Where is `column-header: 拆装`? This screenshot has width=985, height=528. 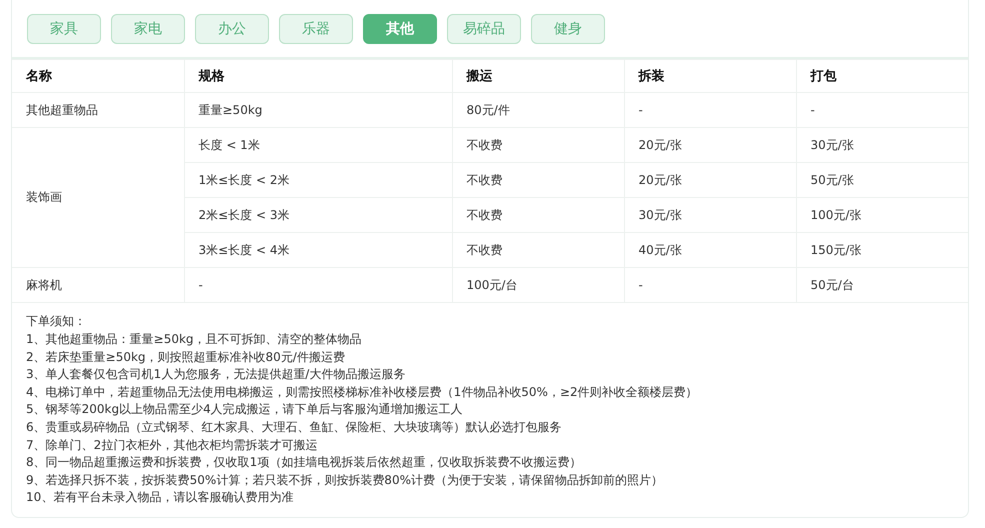 column-header: 拆装 is located at coordinates (710, 76).